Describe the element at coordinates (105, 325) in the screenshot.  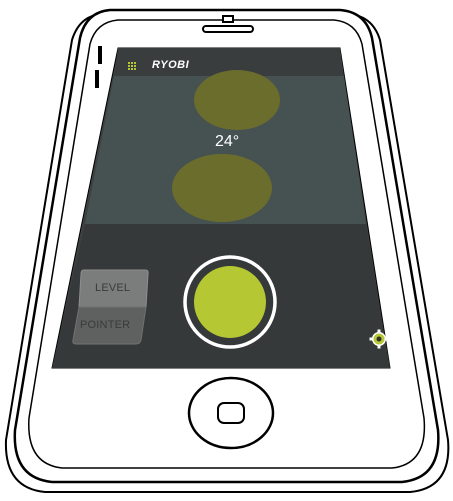
I see `mode-option-pointer: POINTER` at that location.